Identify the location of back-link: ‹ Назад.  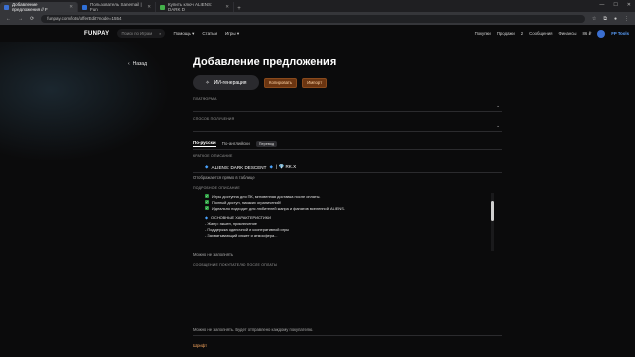
(137, 64).